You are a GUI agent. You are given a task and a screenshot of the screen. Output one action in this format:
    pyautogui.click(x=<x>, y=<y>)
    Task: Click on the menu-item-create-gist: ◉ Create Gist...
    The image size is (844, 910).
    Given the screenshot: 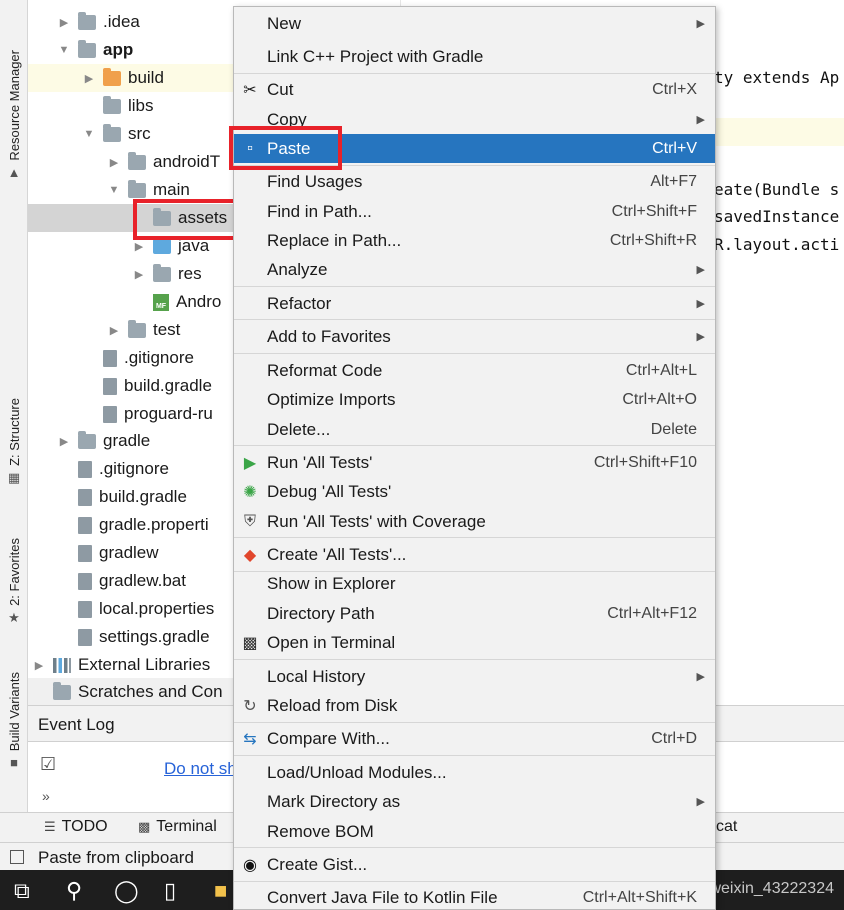 What is the action you would take?
    pyautogui.click(x=474, y=864)
    